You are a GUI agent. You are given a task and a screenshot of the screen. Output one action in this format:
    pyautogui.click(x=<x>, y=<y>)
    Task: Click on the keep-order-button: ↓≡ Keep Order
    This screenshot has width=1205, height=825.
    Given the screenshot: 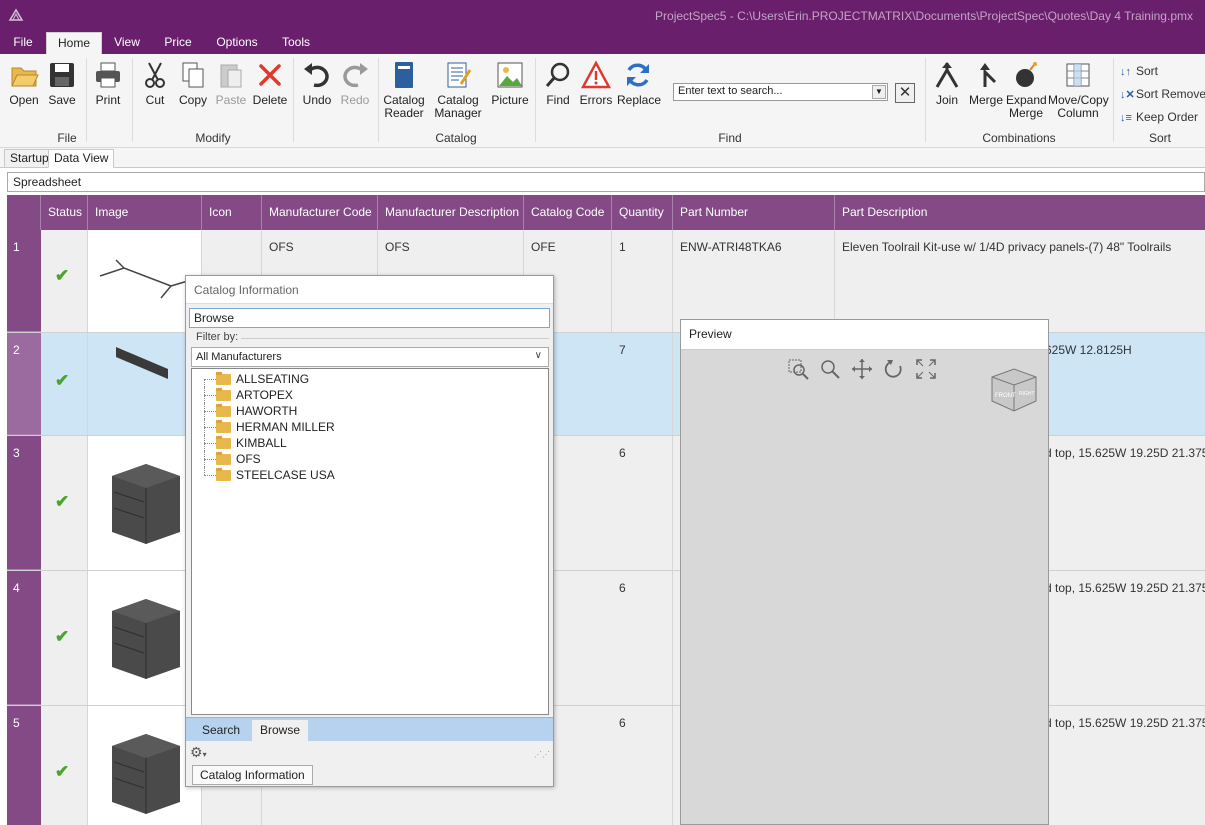 What is the action you would take?
    pyautogui.click(x=1159, y=117)
    